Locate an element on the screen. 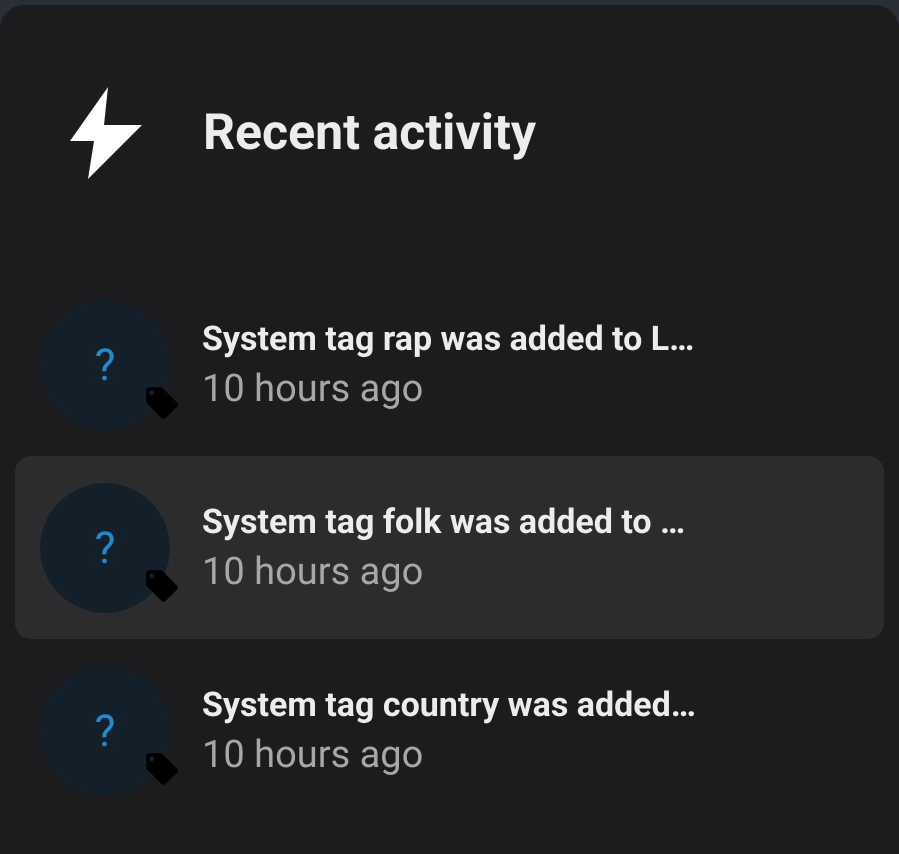 This screenshot has height=854, width=899. lightning-bolt-icon is located at coordinates (106, 133).